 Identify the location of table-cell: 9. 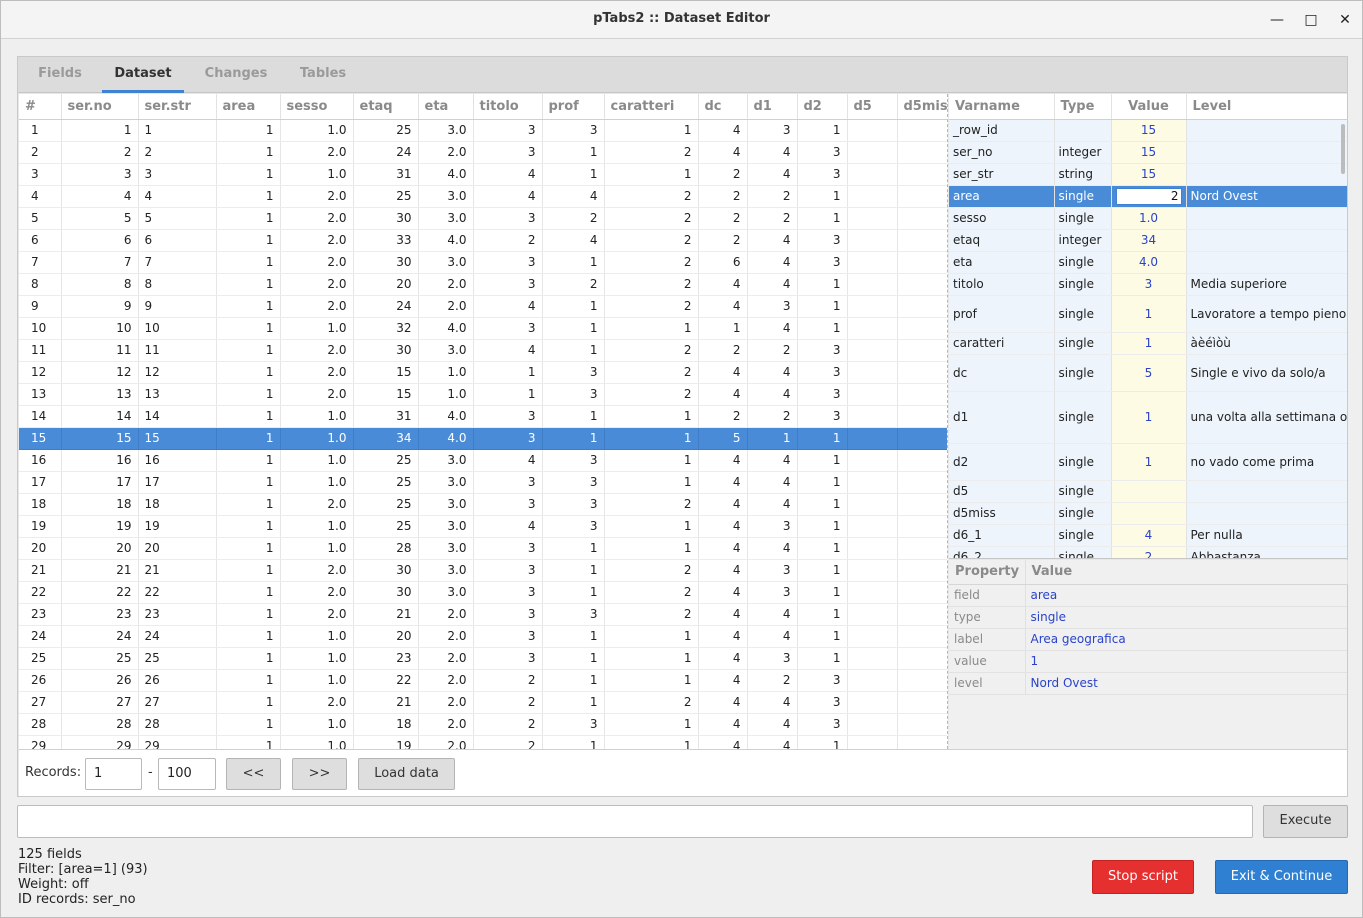
(177, 306).